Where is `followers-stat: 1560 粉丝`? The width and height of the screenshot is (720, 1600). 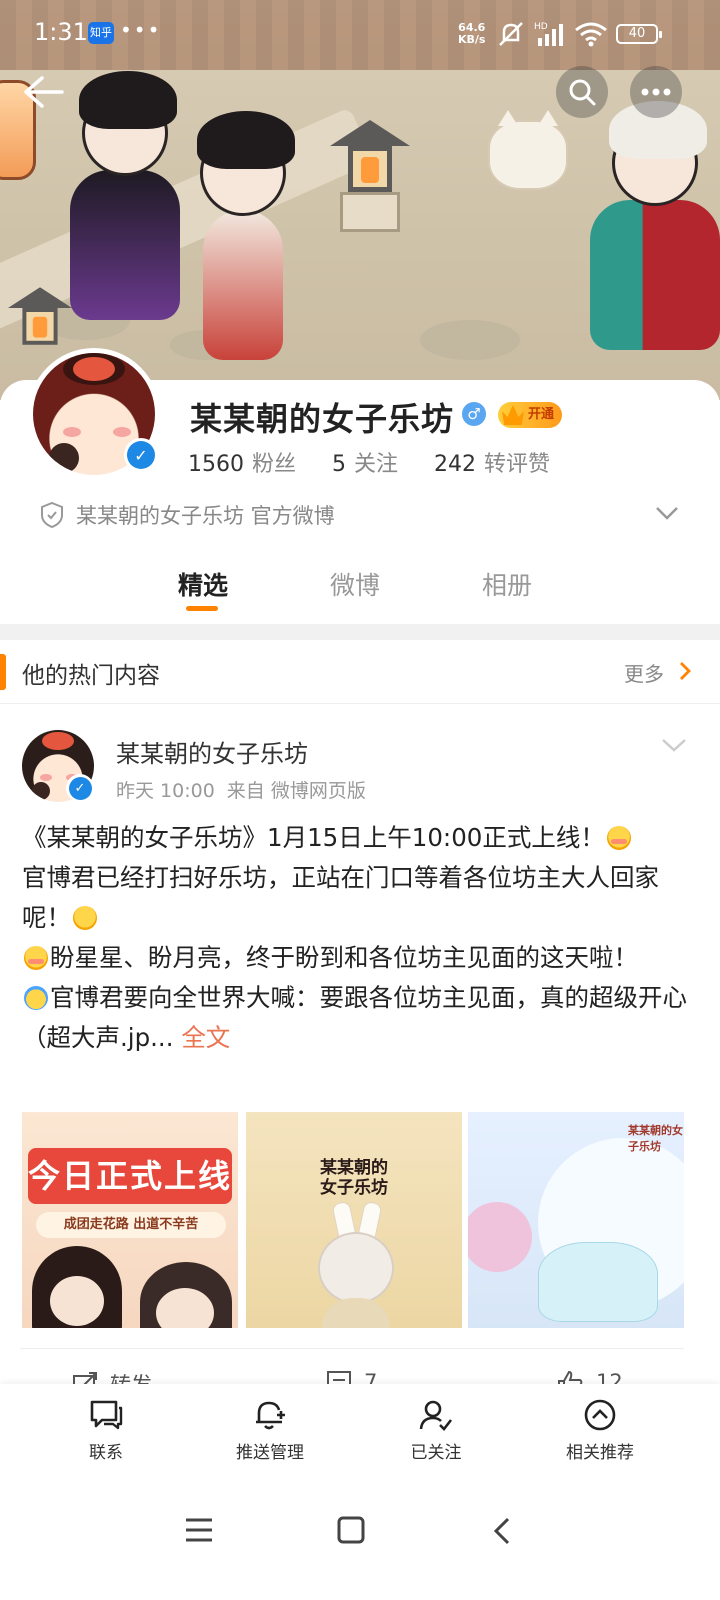 followers-stat: 1560 粉丝 is located at coordinates (260, 464).